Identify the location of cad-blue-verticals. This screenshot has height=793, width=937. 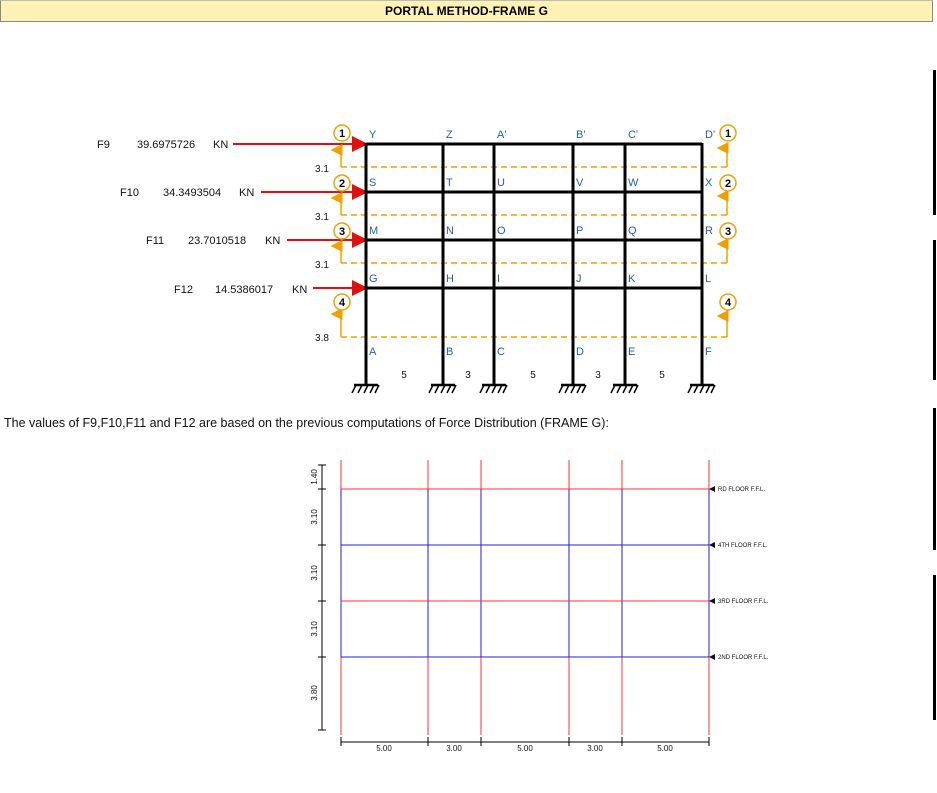
(525, 573).